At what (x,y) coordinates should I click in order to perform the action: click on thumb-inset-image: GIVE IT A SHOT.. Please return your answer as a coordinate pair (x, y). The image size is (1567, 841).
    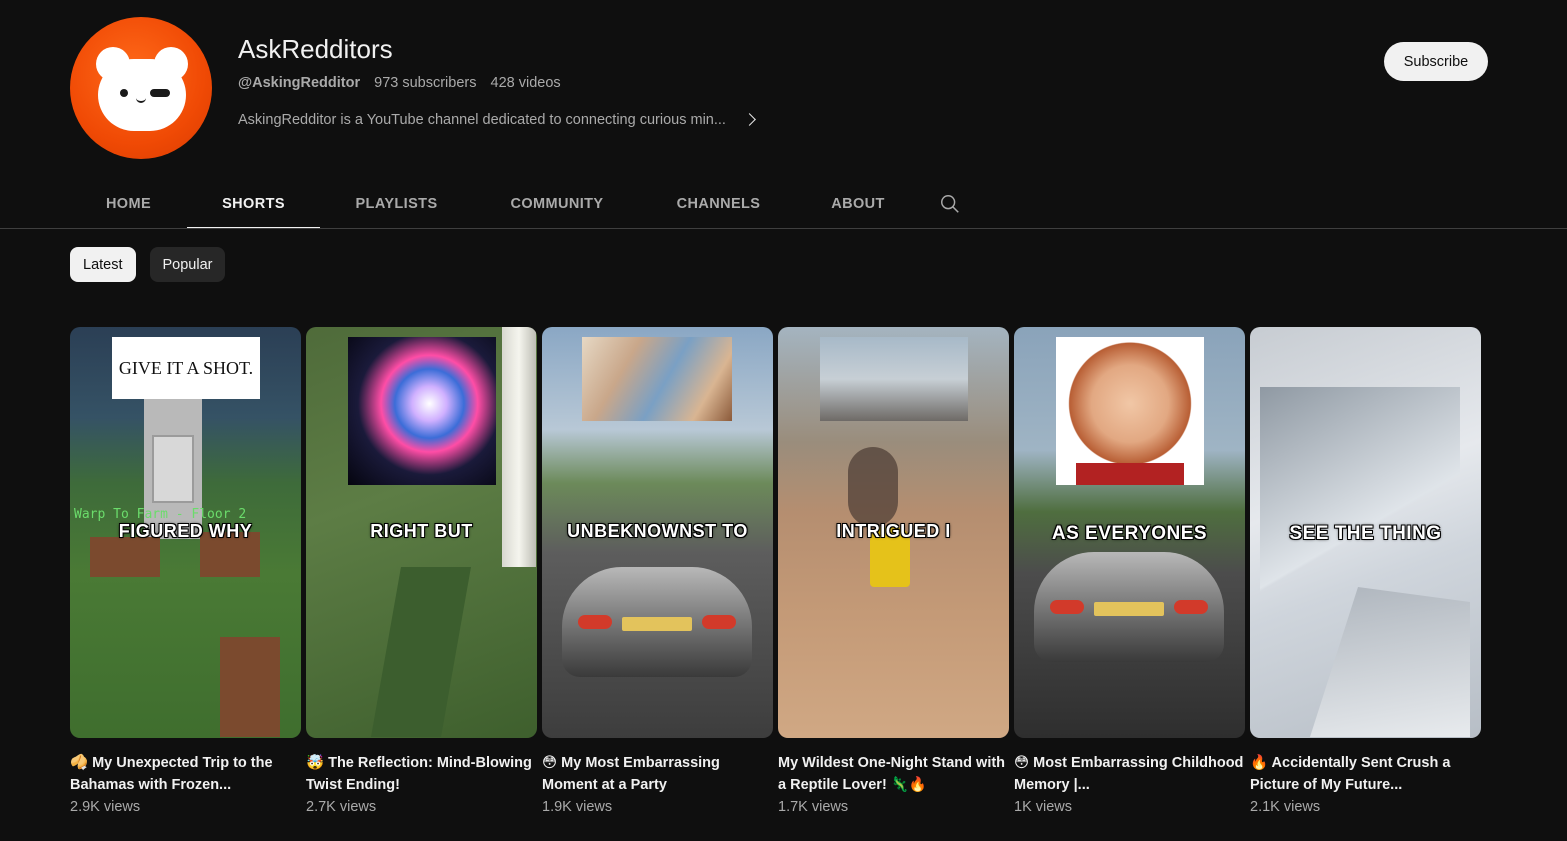
    Looking at the image, I should click on (186, 368).